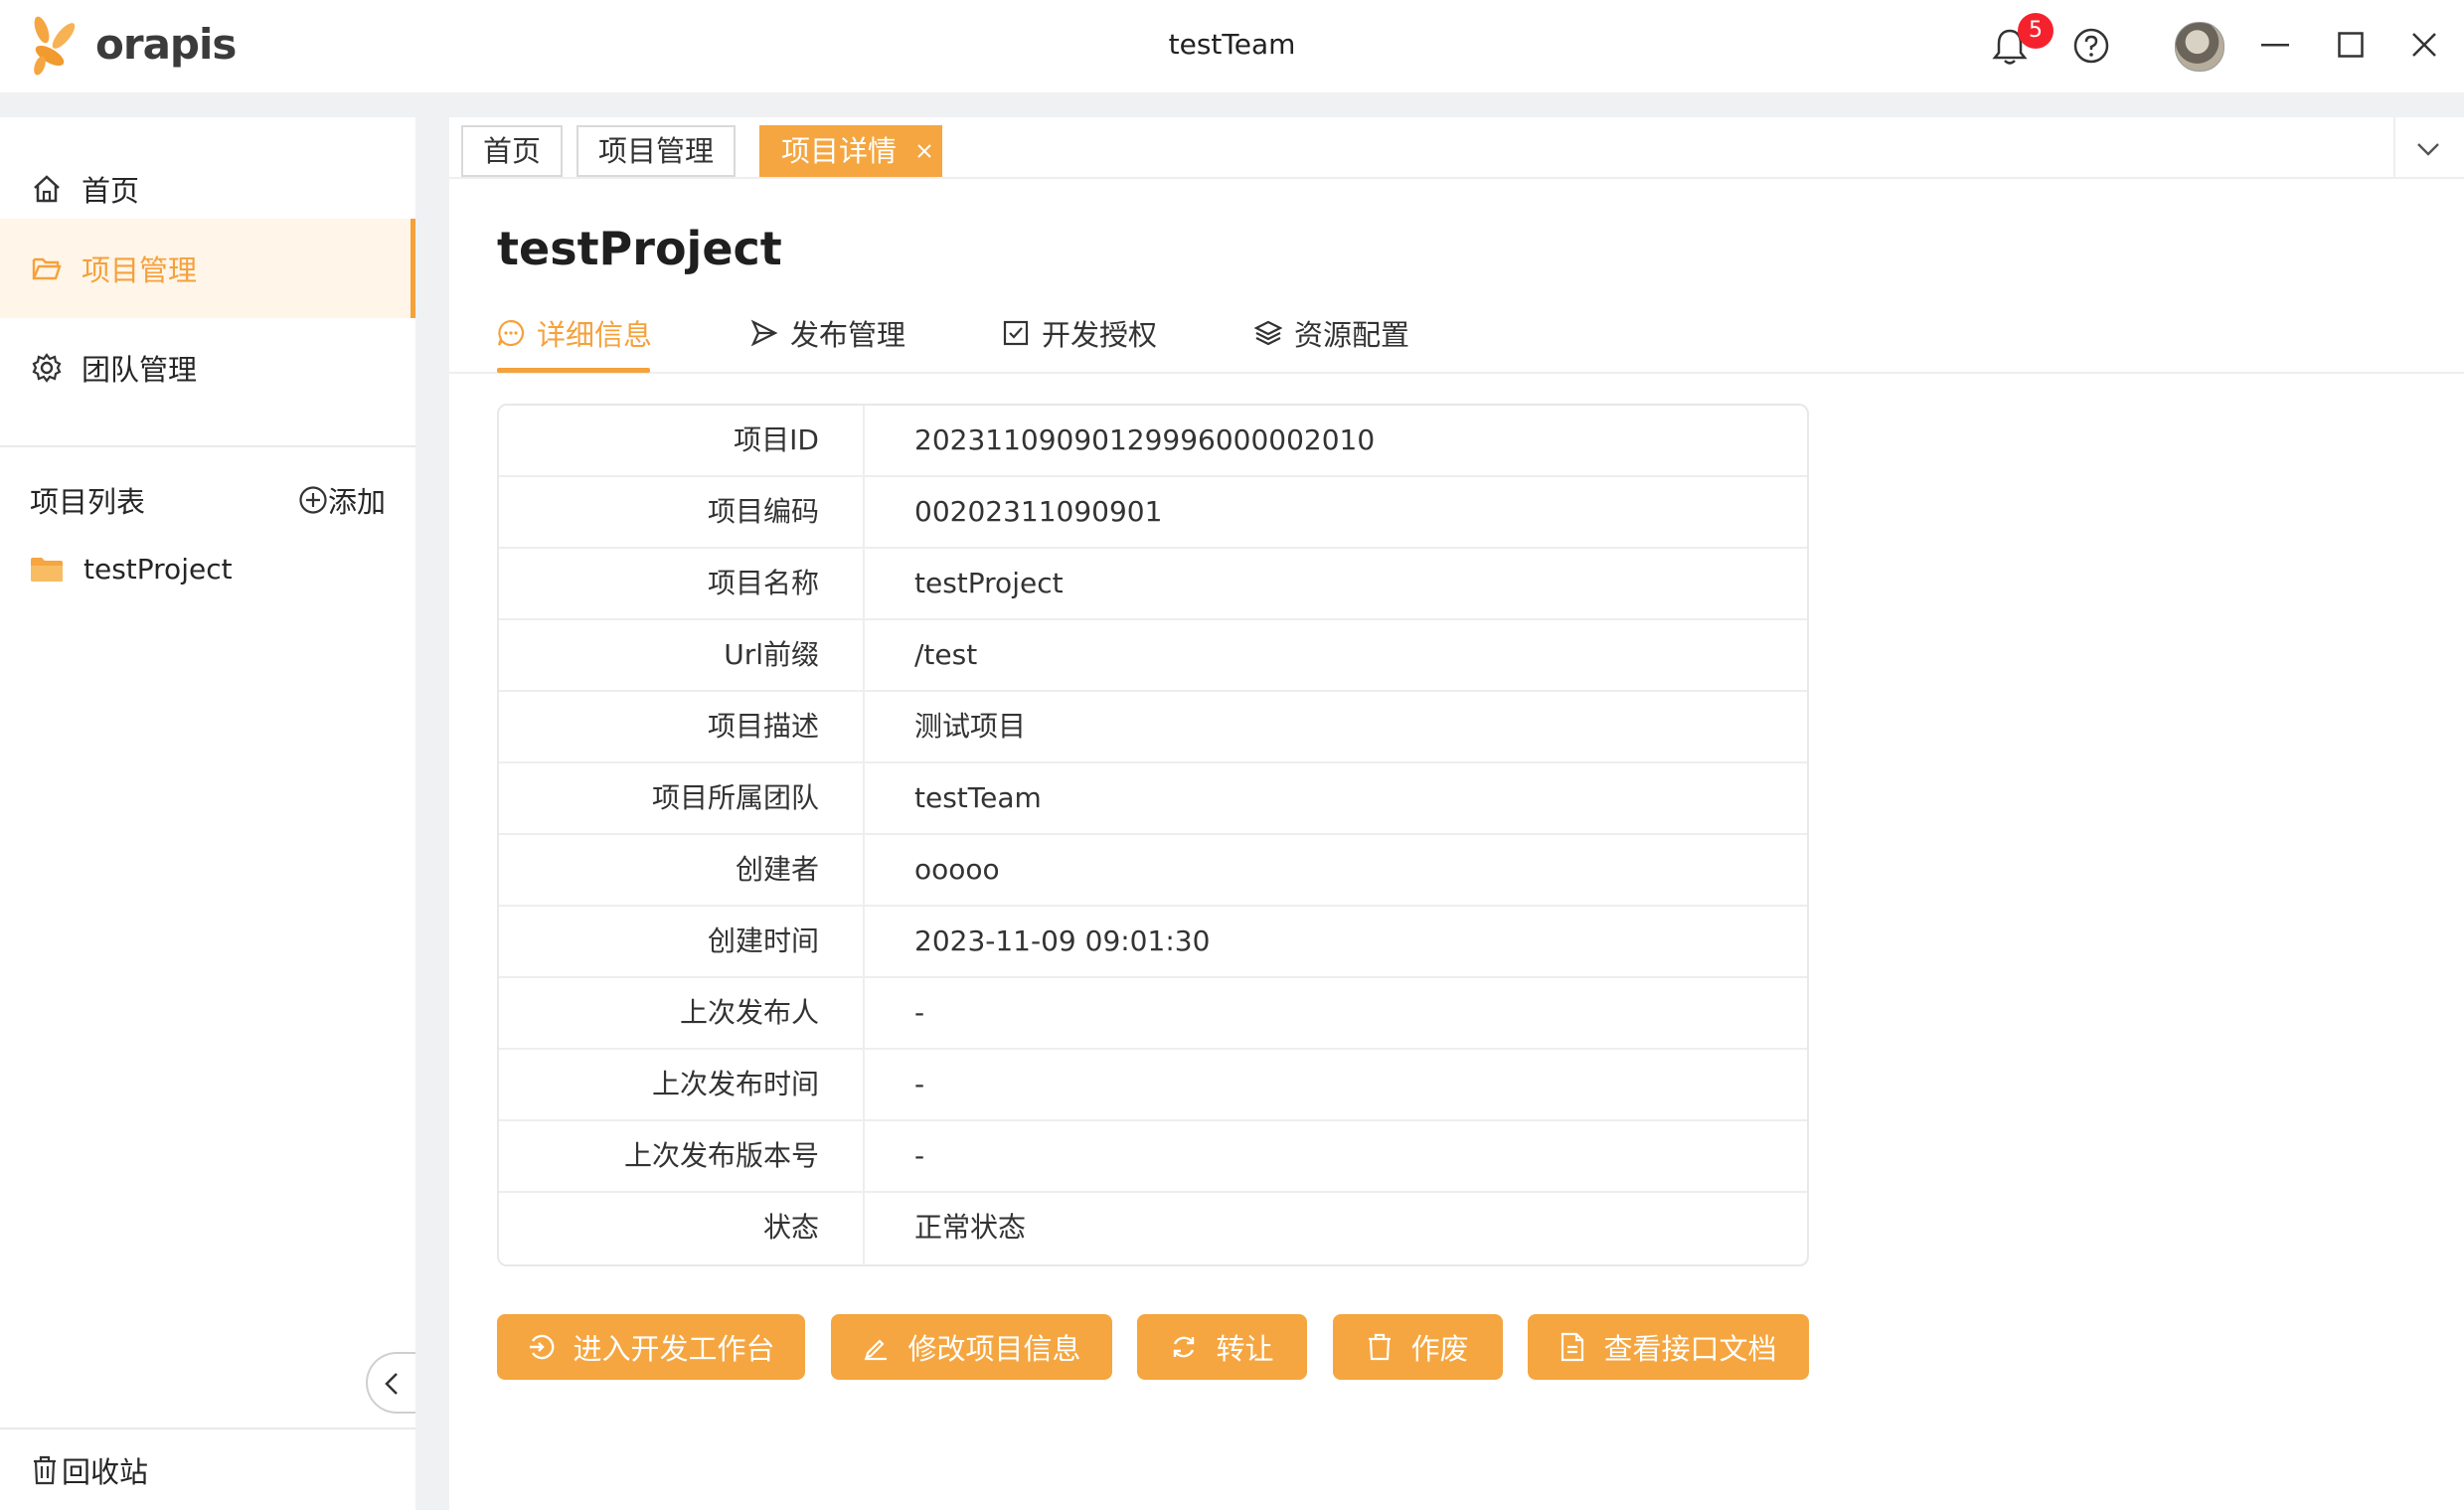 The height and width of the screenshot is (1510, 2464). I want to click on project-name: testProject, so click(158, 570).